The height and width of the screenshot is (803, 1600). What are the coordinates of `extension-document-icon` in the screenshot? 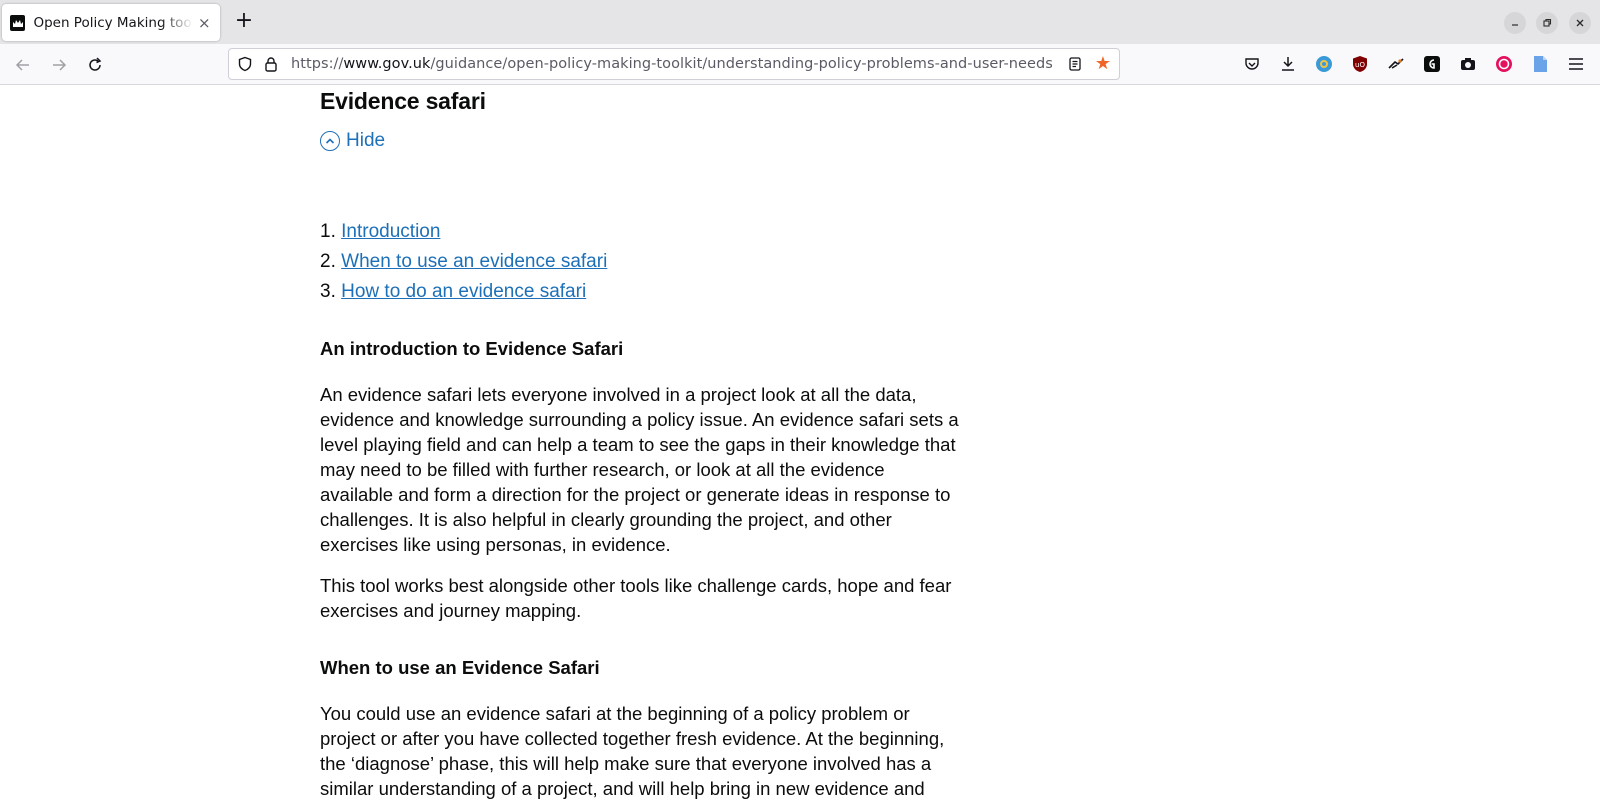 It's located at (1540, 64).